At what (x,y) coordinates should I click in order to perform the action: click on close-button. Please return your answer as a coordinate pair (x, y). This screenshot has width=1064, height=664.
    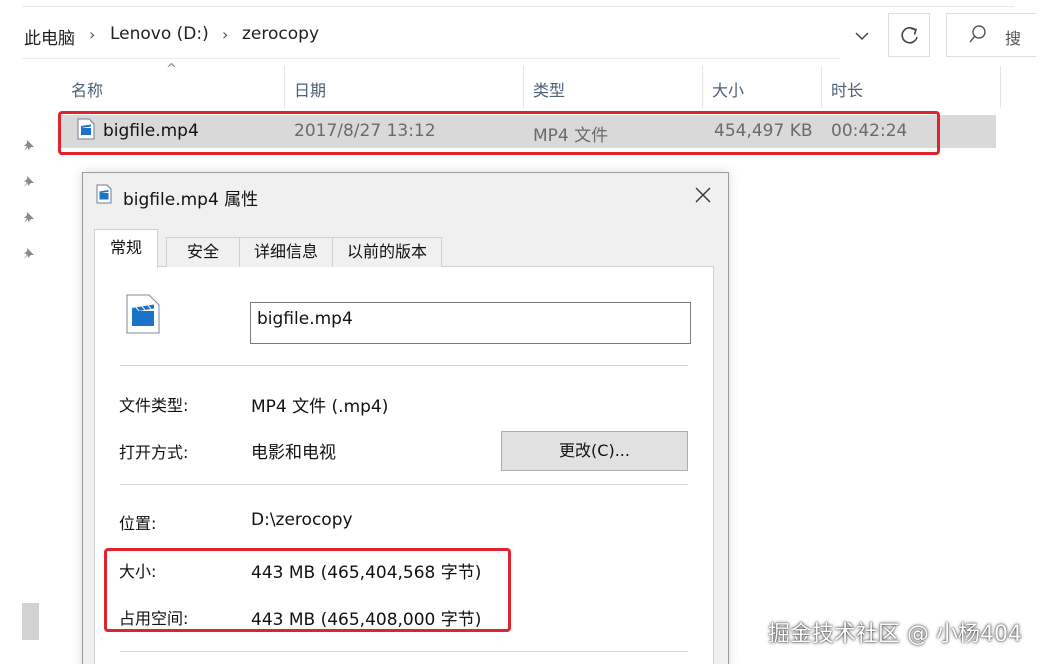
    Looking at the image, I should click on (703, 195).